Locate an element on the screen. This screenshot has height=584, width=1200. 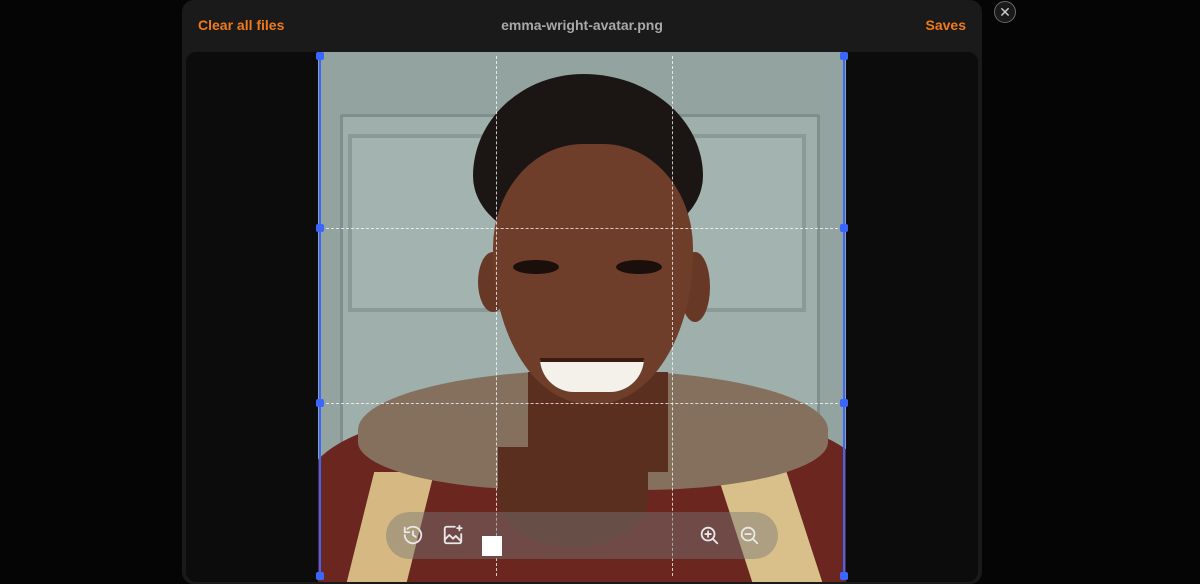
crop-handle-right-lower is located at coordinates (844, 403).